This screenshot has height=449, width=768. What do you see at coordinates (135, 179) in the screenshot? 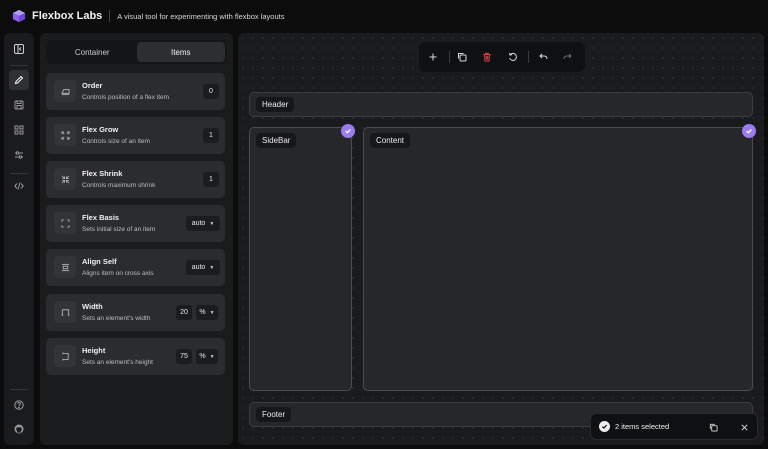
I see `property-flex-shrink: Flex Shrink Controls maximum shrink 1` at bounding box center [135, 179].